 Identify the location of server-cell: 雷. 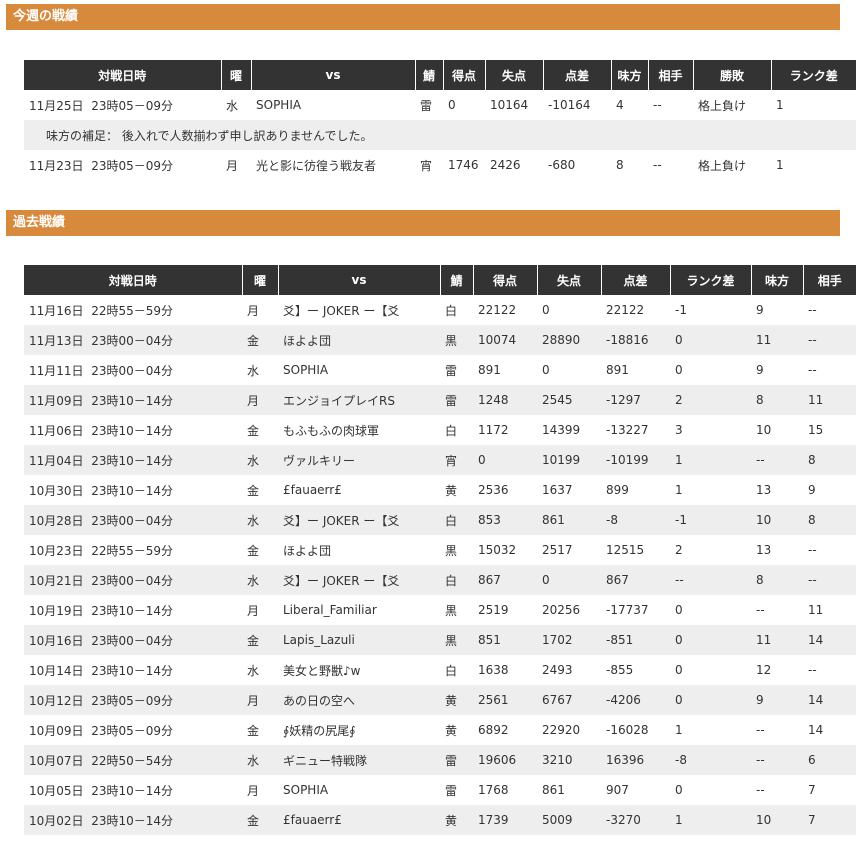
(456, 760).